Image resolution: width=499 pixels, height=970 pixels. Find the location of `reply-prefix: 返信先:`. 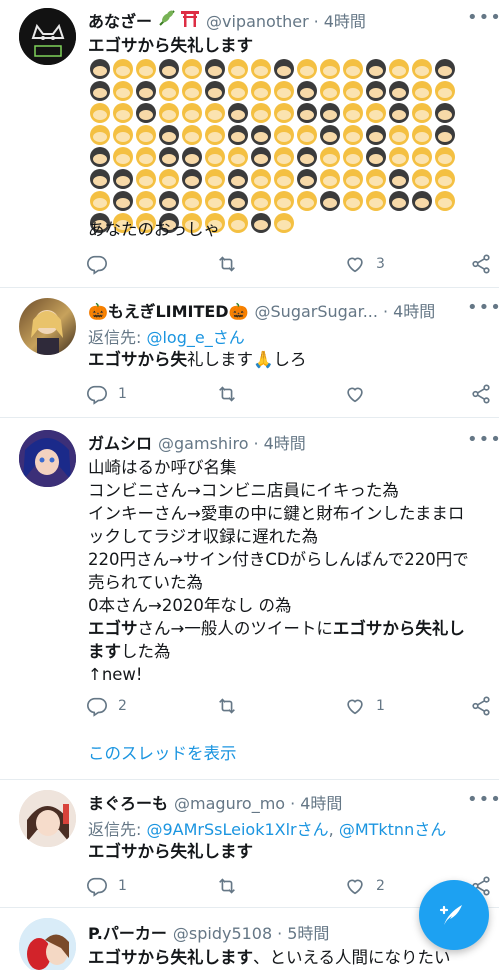

reply-prefix: 返信先: is located at coordinates (117, 829).